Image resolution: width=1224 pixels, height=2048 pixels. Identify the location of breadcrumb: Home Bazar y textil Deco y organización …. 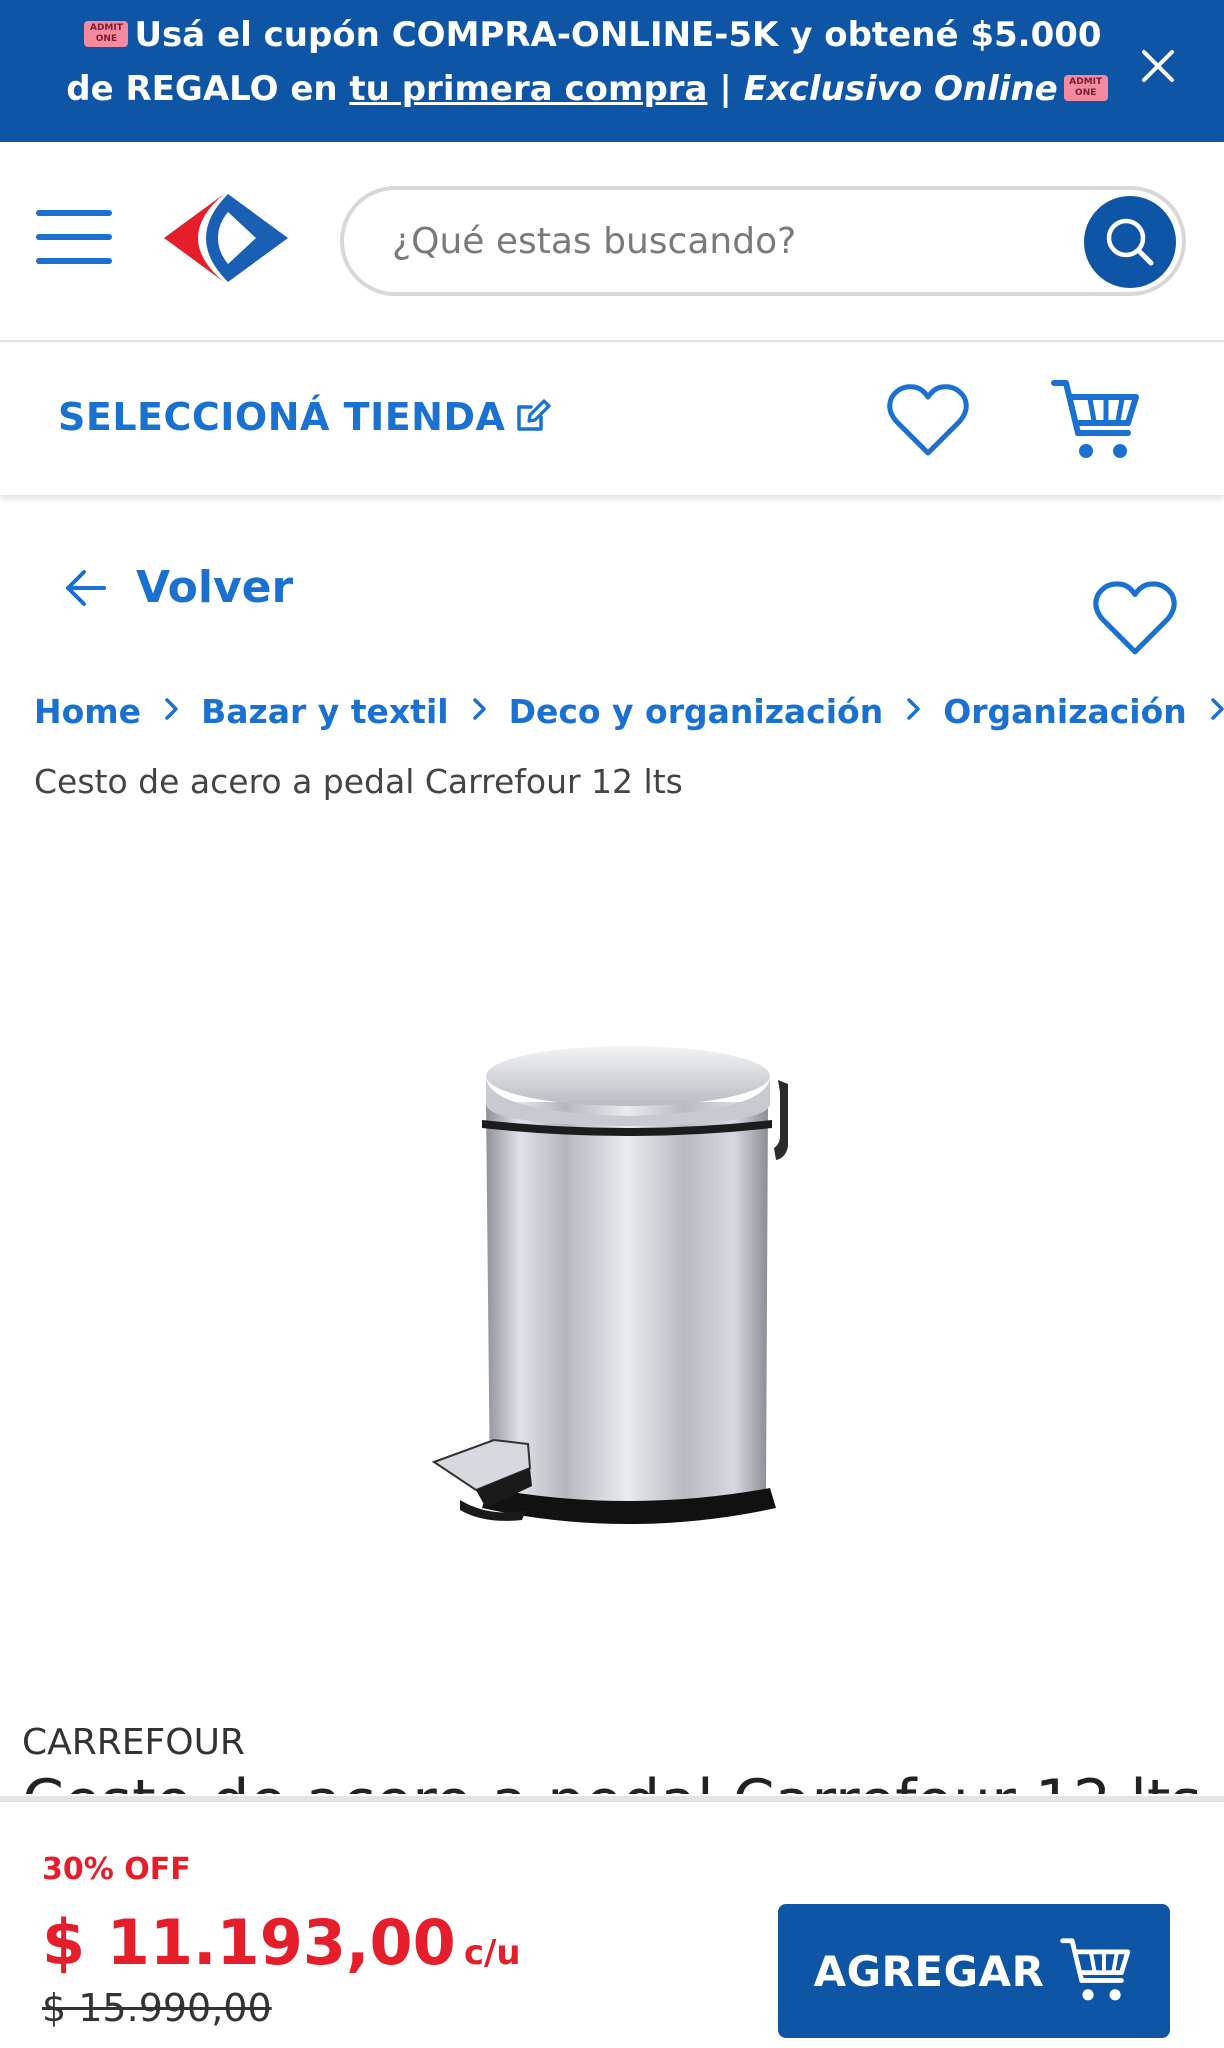
(629, 711).